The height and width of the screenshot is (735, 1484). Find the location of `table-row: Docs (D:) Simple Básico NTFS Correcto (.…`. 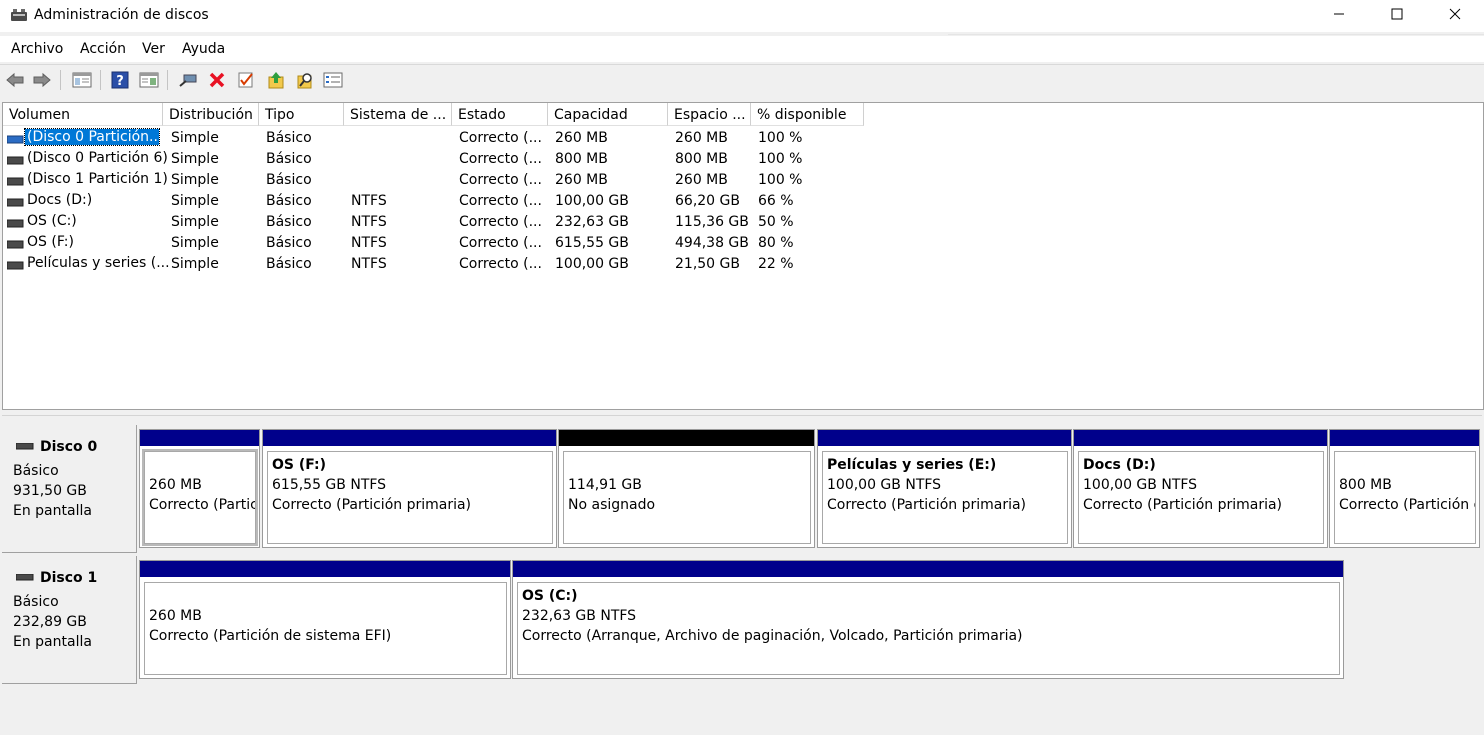

table-row: Docs (D:) Simple Básico NTFS Correcto (.… is located at coordinates (743, 201).